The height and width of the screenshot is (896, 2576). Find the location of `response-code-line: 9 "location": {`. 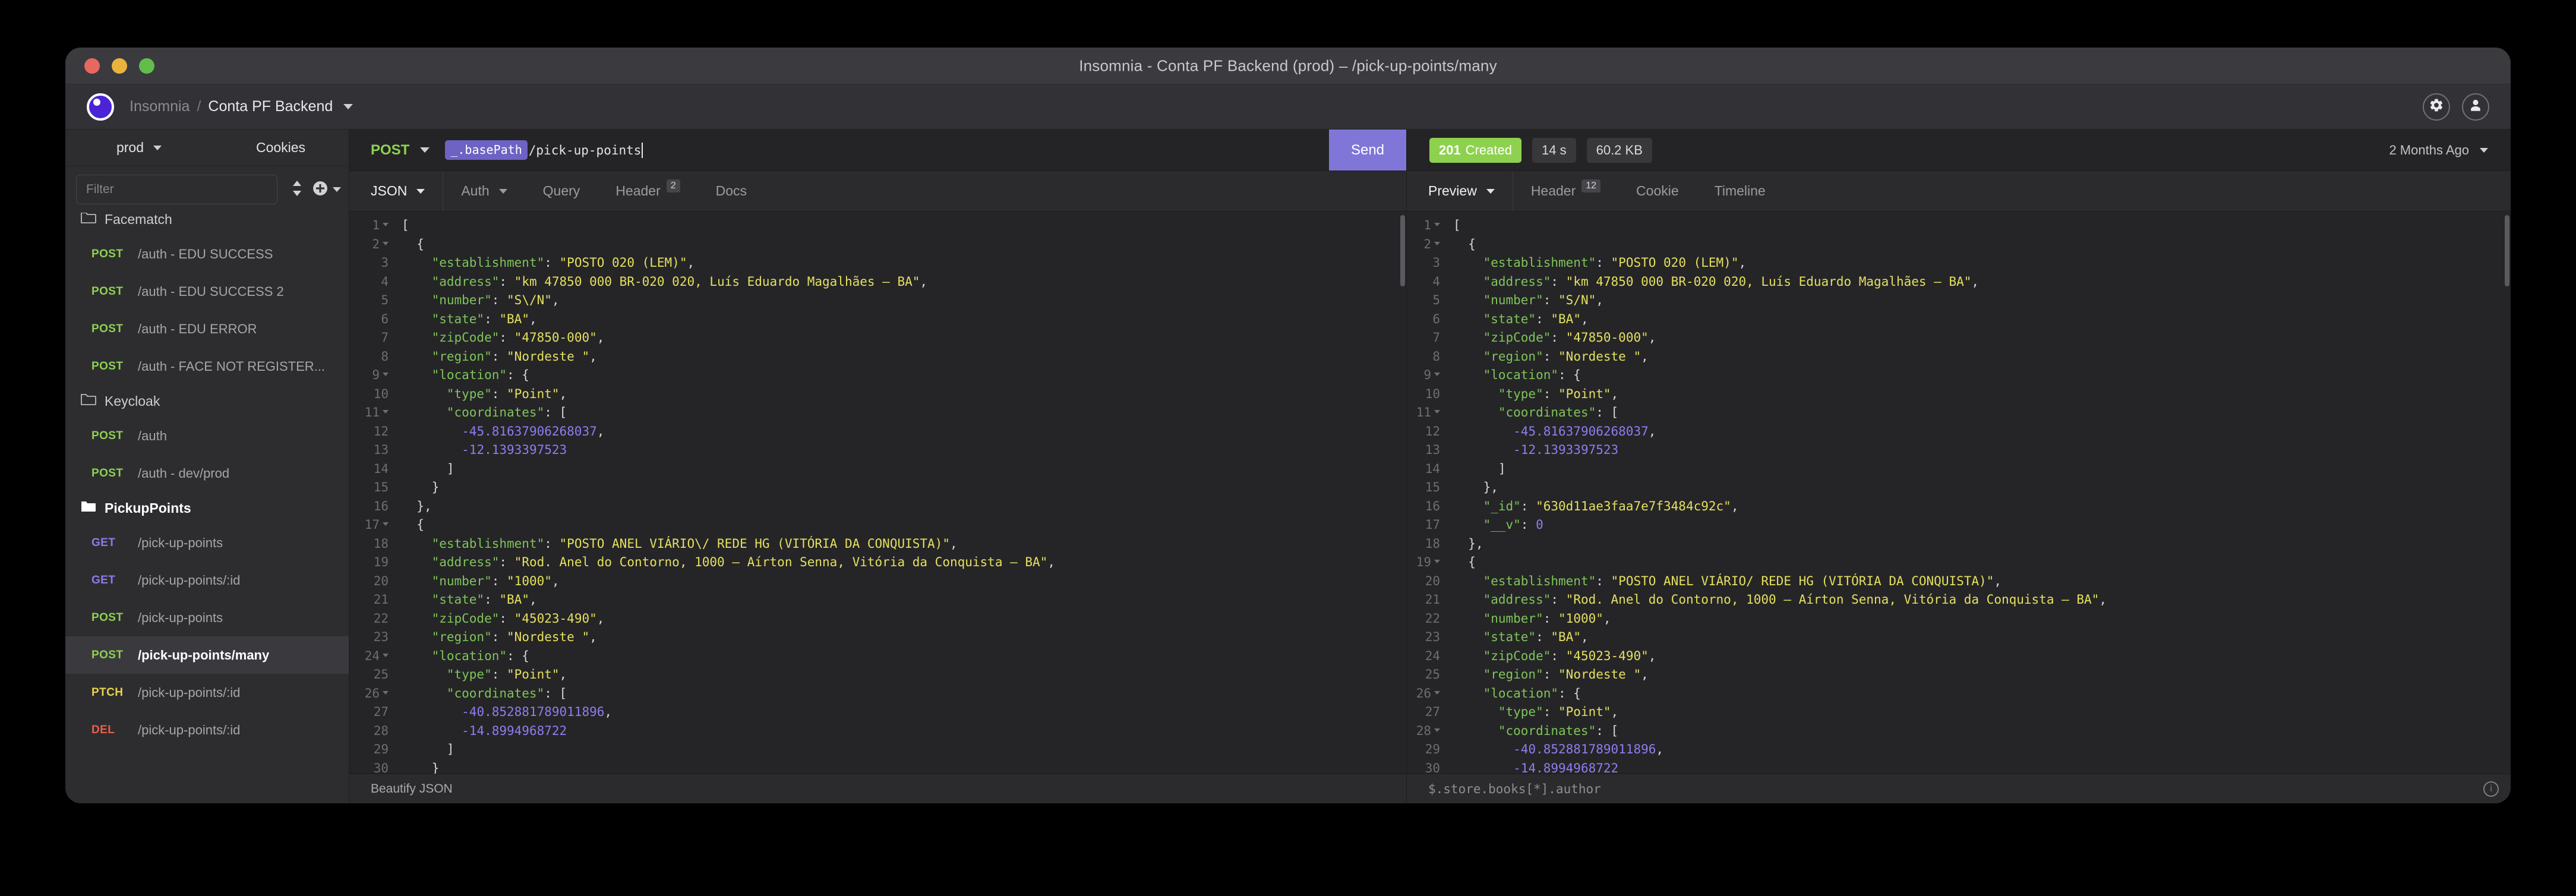

response-code-line: 9 "location": { is located at coordinates (1959, 375).